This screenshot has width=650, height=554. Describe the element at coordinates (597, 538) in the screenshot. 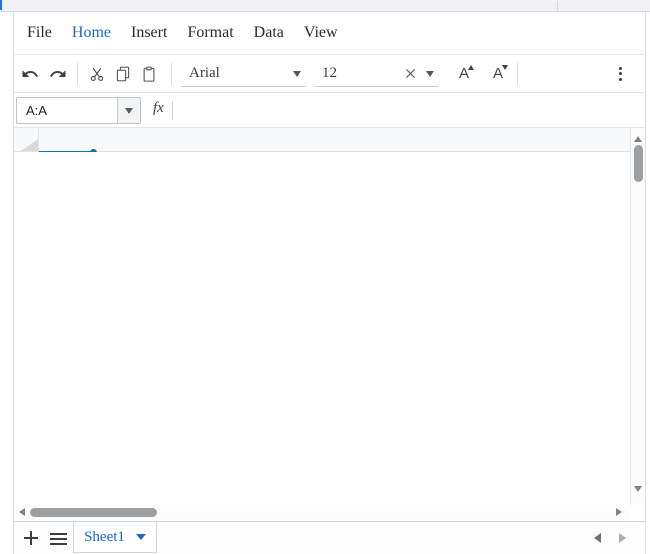

I see `prev-sheet-icon` at that location.